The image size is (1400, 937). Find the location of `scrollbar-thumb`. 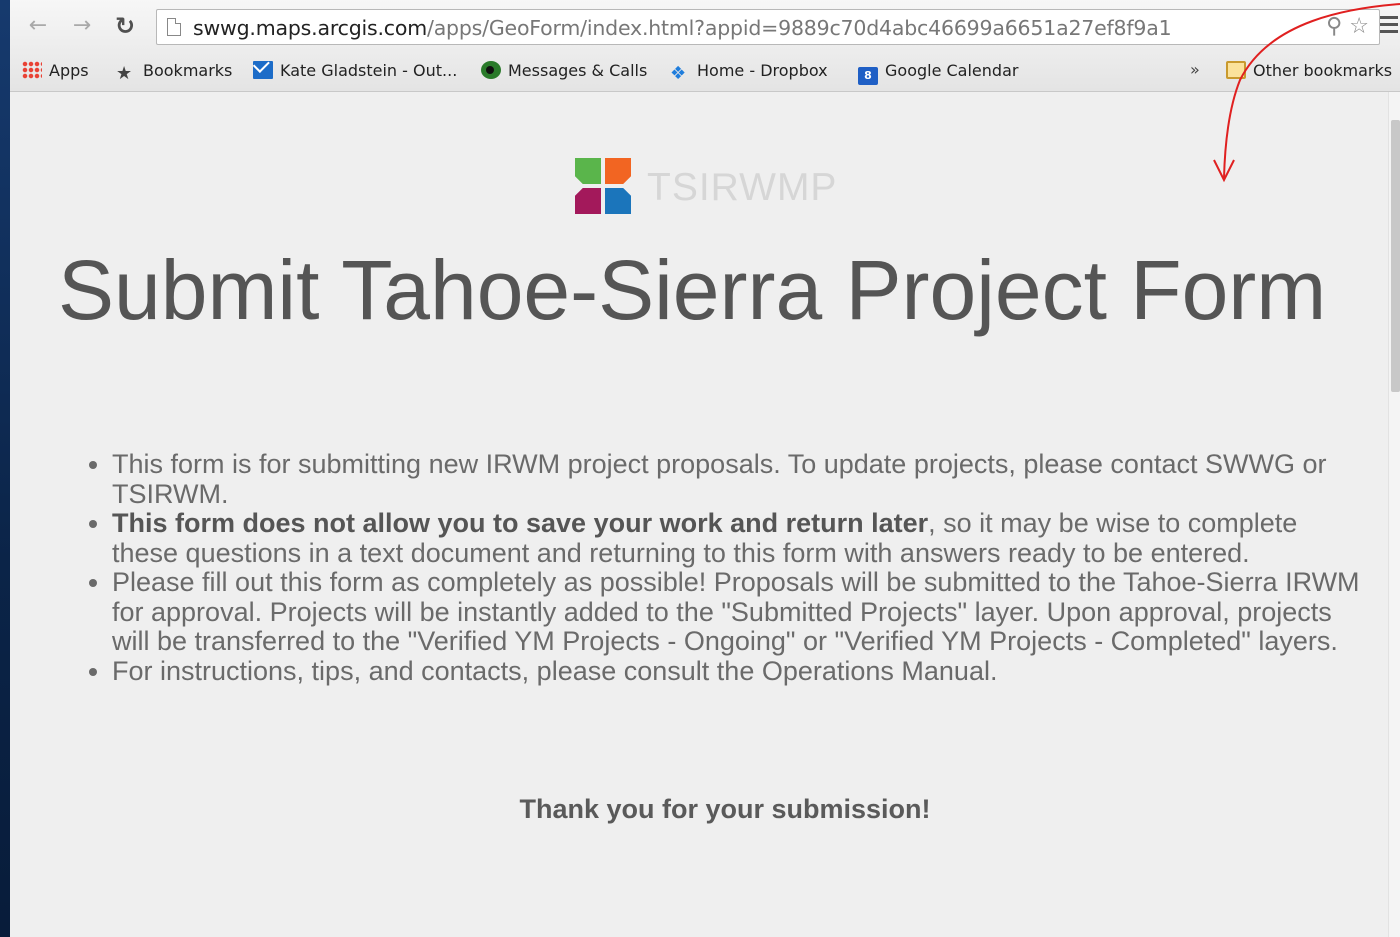

scrollbar-thumb is located at coordinates (1395, 256).